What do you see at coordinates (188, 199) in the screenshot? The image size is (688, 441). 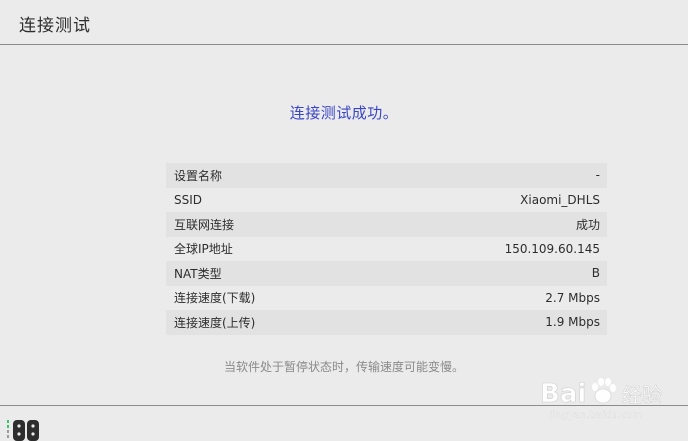 I see `info-label: SSID` at bounding box center [188, 199].